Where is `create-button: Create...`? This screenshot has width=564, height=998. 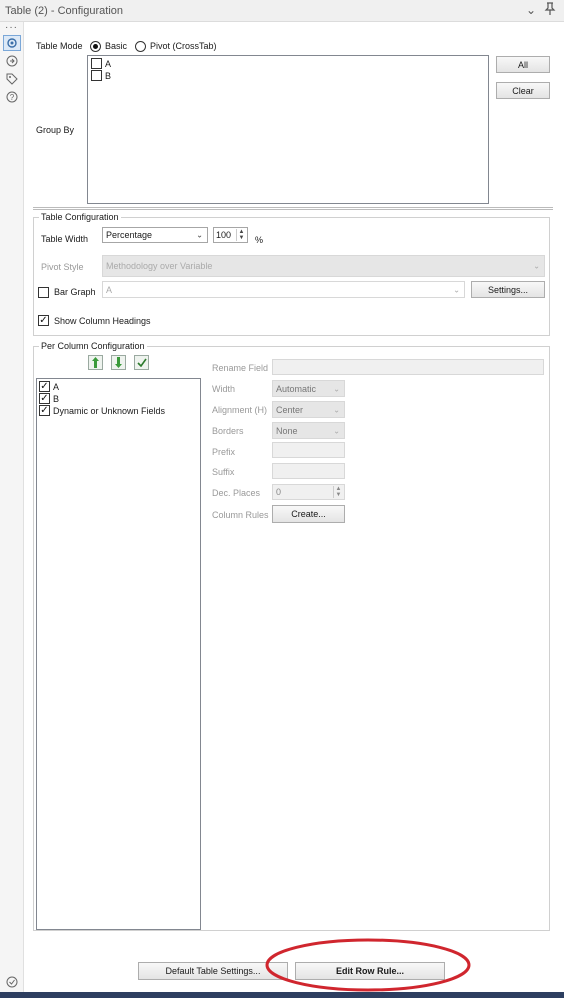 create-button: Create... is located at coordinates (308, 514).